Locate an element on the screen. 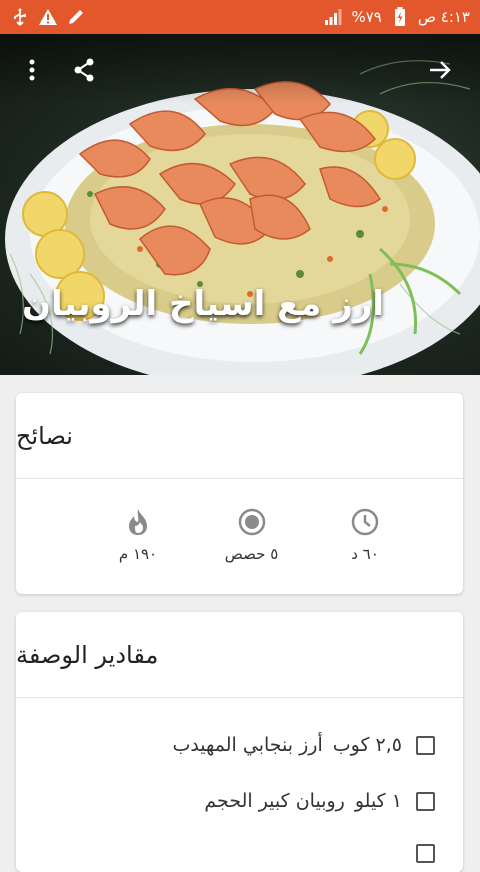 The height and width of the screenshot is (872, 480). fire-icon is located at coordinates (138, 522).